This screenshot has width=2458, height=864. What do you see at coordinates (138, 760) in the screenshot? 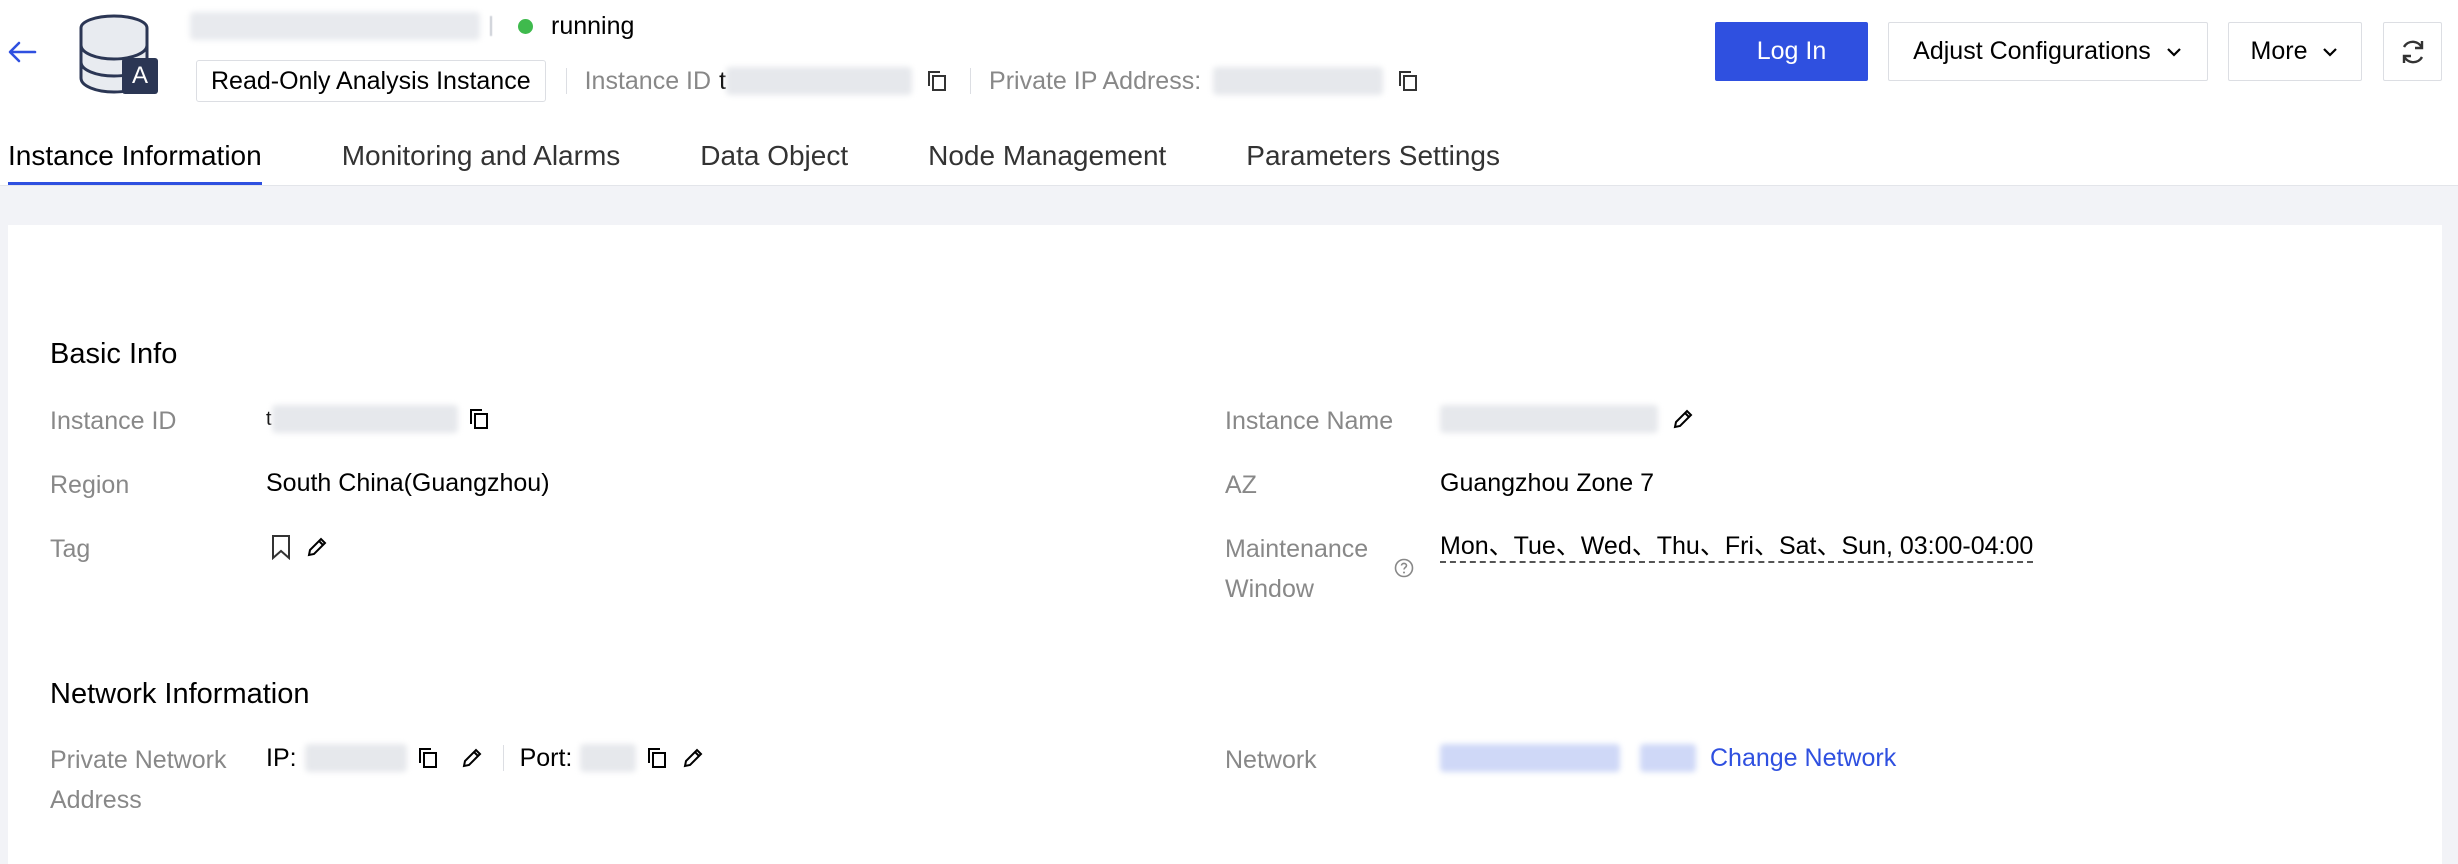
I see `private-address-label-line1: Private Network` at bounding box center [138, 760].